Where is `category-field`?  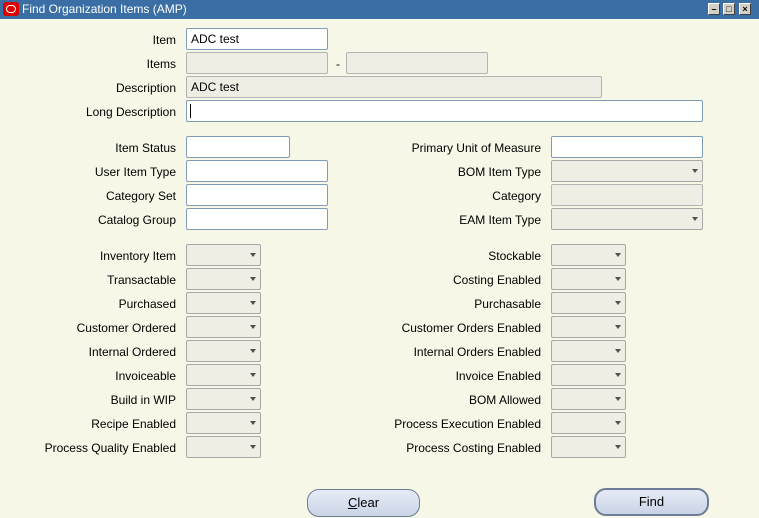 category-field is located at coordinates (627, 195).